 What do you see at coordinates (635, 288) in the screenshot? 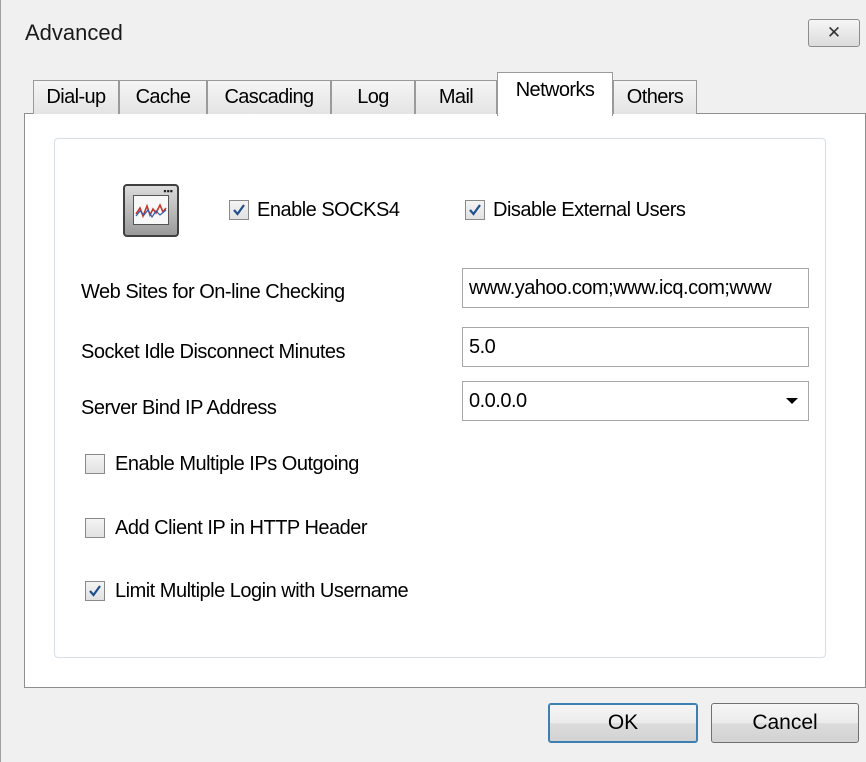
I see `web-sites-online-checking-input: www.yahoo.com;www.icq.com;www` at bounding box center [635, 288].